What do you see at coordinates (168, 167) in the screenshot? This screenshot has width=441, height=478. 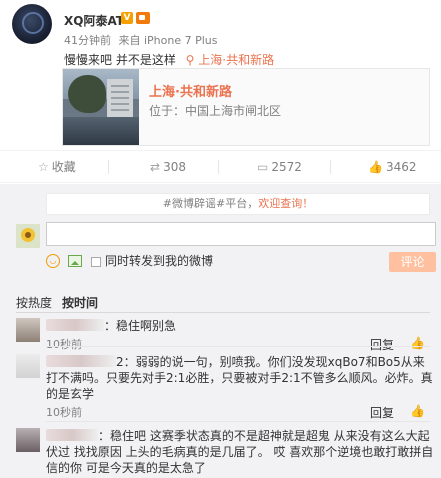 I see `repost-button: ⇄ 308` at bounding box center [168, 167].